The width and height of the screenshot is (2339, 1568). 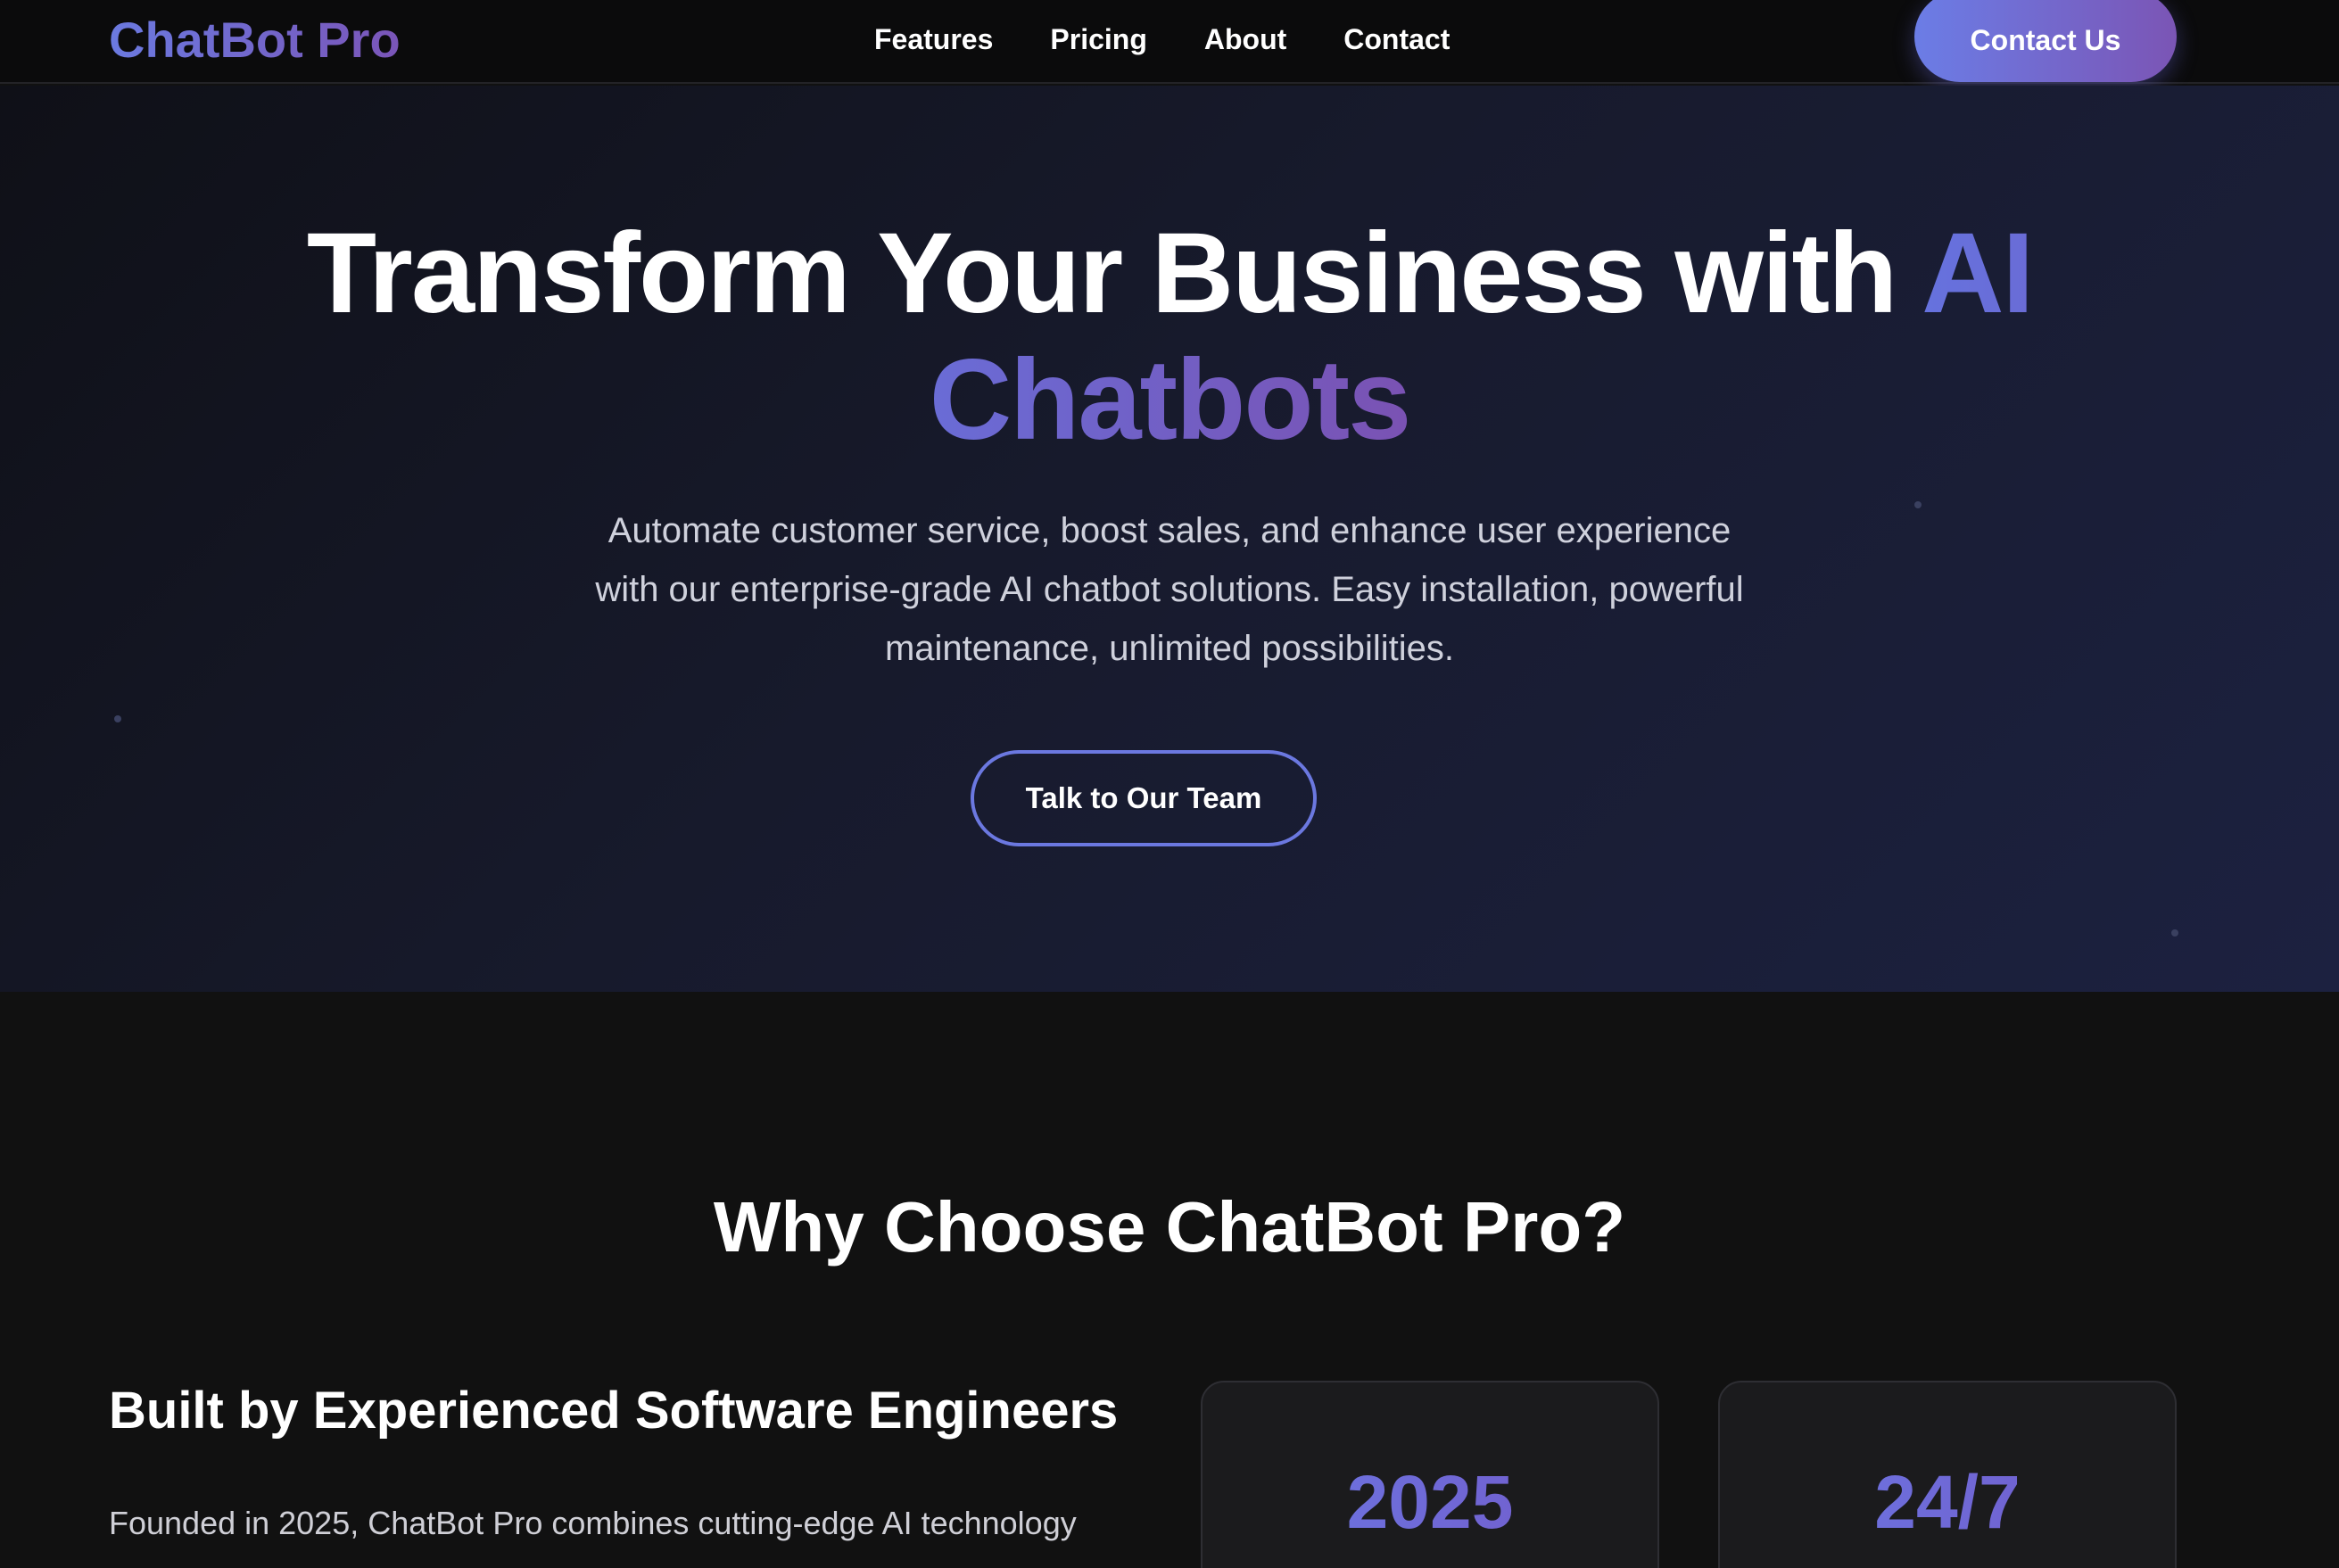 What do you see at coordinates (1114, 273) in the screenshot?
I see `hero-title-main: Transform Your Business with` at bounding box center [1114, 273].